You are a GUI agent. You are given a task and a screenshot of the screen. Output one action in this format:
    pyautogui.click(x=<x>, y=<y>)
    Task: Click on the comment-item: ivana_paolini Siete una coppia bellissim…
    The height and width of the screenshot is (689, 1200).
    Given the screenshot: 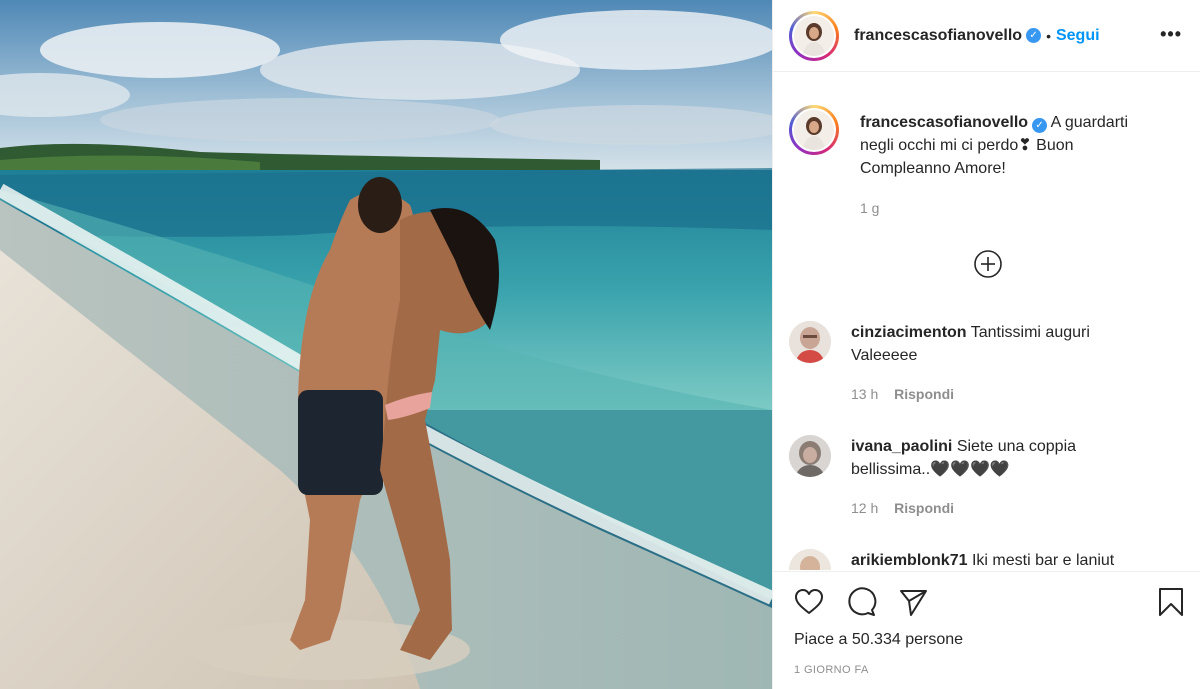 What is the action you would take?
    pyautogui.click(x=986, y=477)
    